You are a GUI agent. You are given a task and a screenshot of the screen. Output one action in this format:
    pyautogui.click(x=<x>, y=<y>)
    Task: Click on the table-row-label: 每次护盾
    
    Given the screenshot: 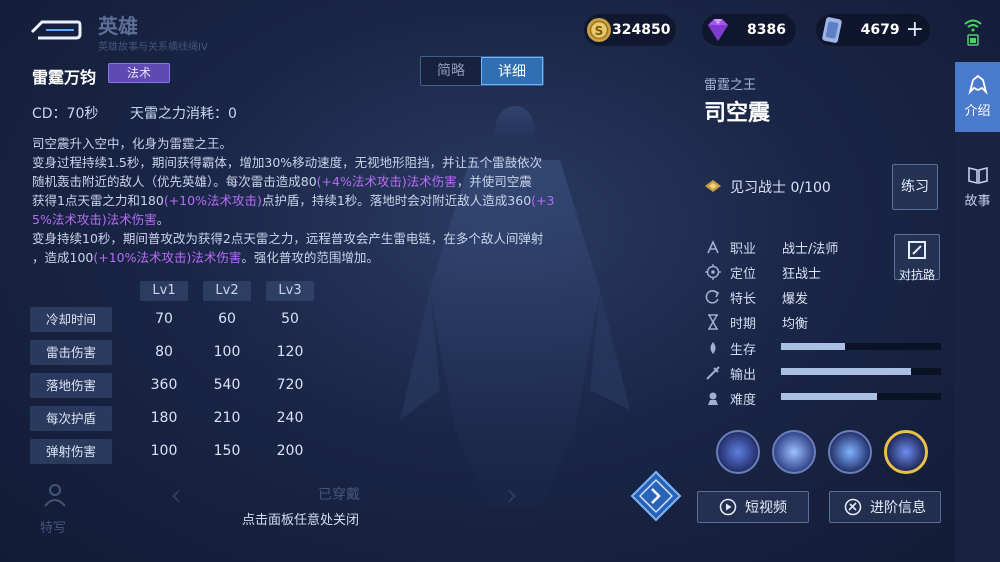 What is the action you would take?
    pyautogui.click(x=71, y=418)
    